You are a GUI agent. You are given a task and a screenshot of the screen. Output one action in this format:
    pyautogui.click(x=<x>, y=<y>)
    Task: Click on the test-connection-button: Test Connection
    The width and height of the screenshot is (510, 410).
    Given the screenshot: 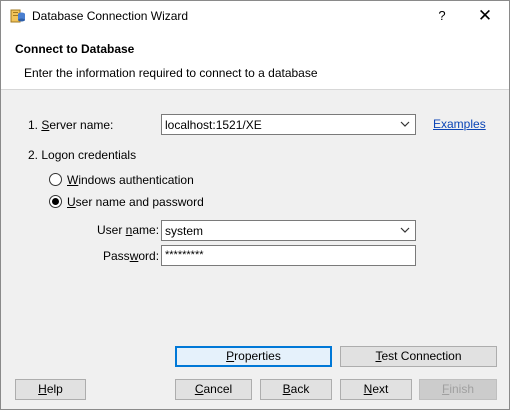 What is the action you would take?
    pyautogui.click(x=418, y=356)
    